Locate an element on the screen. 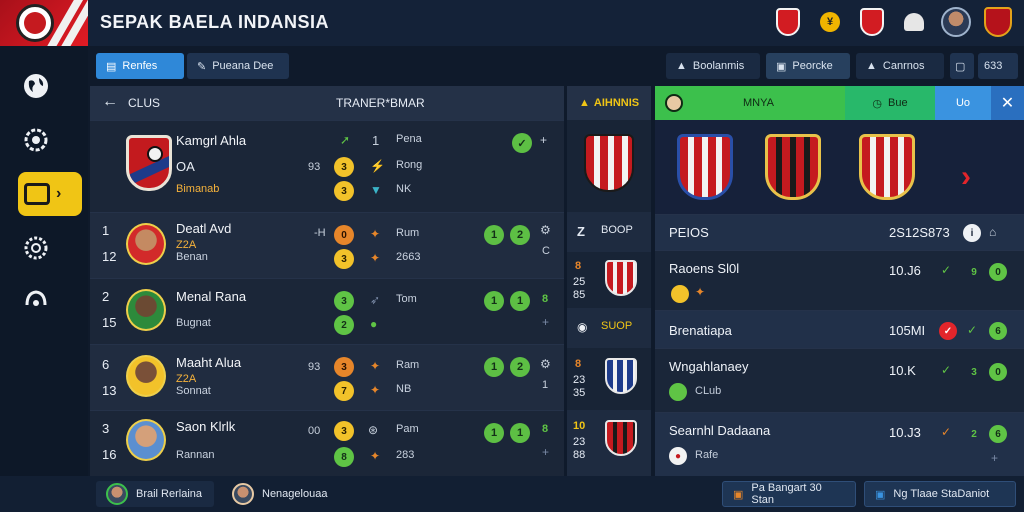  list-icon: › is located at coordinates (50, 194).